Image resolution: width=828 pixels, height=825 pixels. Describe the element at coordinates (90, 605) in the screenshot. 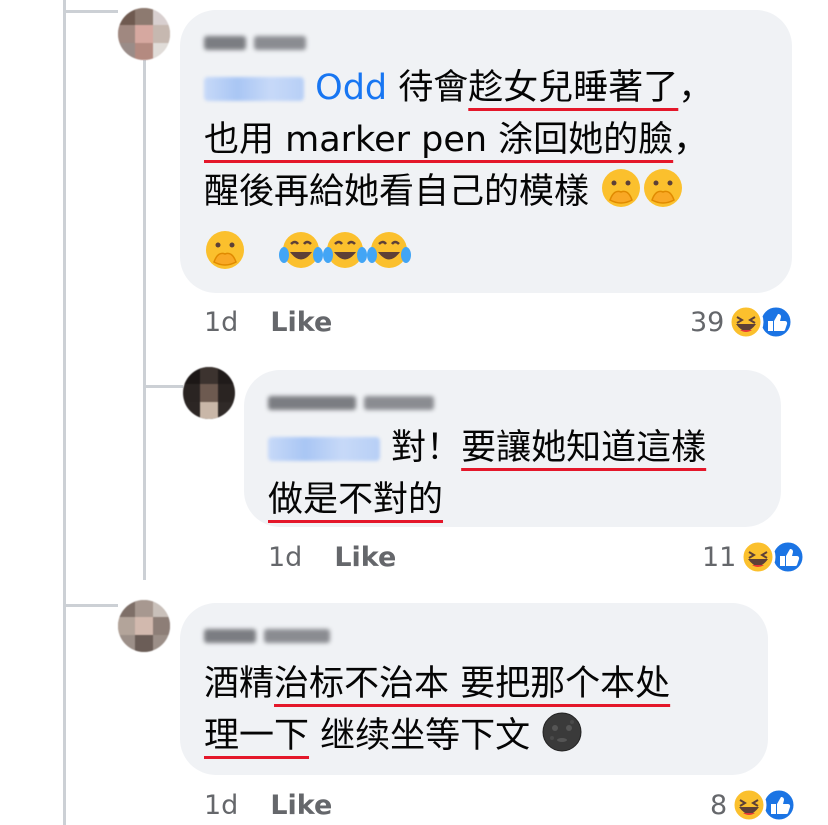

I see `thread-line-bottom-branch` at that location.